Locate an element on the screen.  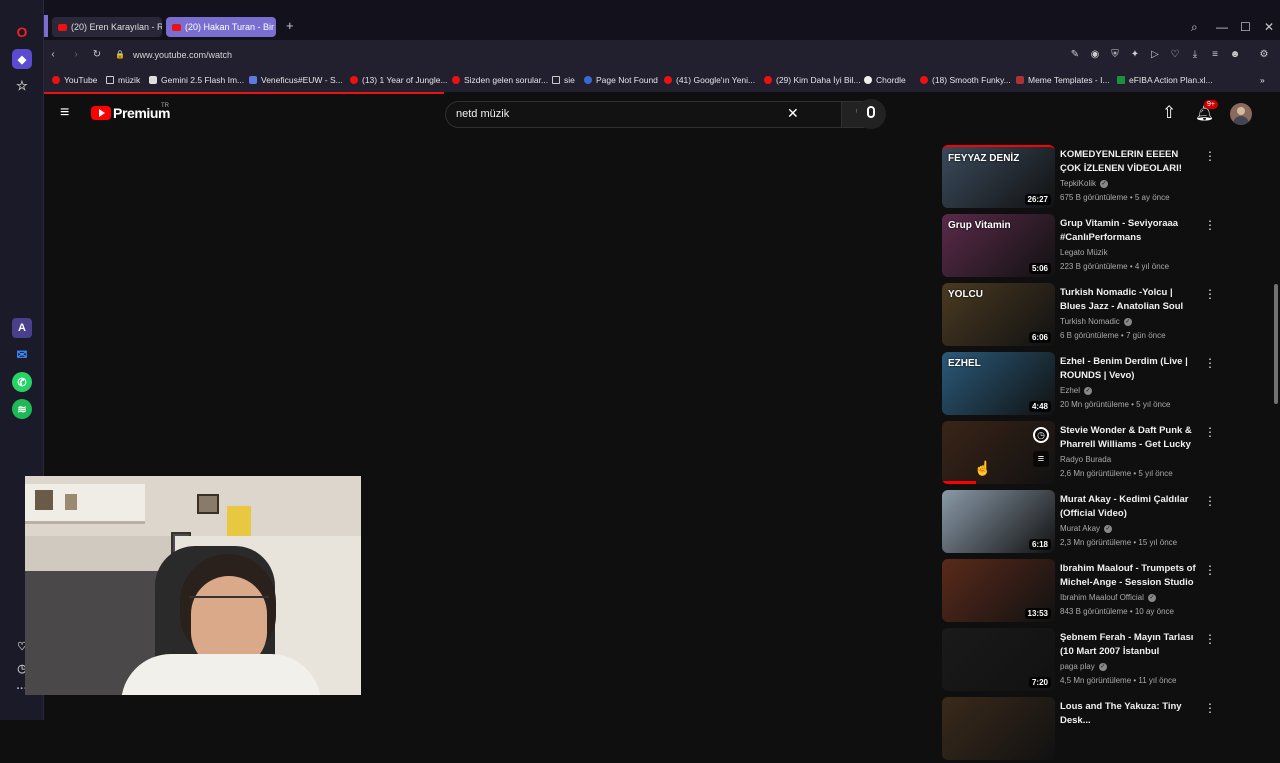
opera-logo-icon: O is located at coordinates (22, 32).